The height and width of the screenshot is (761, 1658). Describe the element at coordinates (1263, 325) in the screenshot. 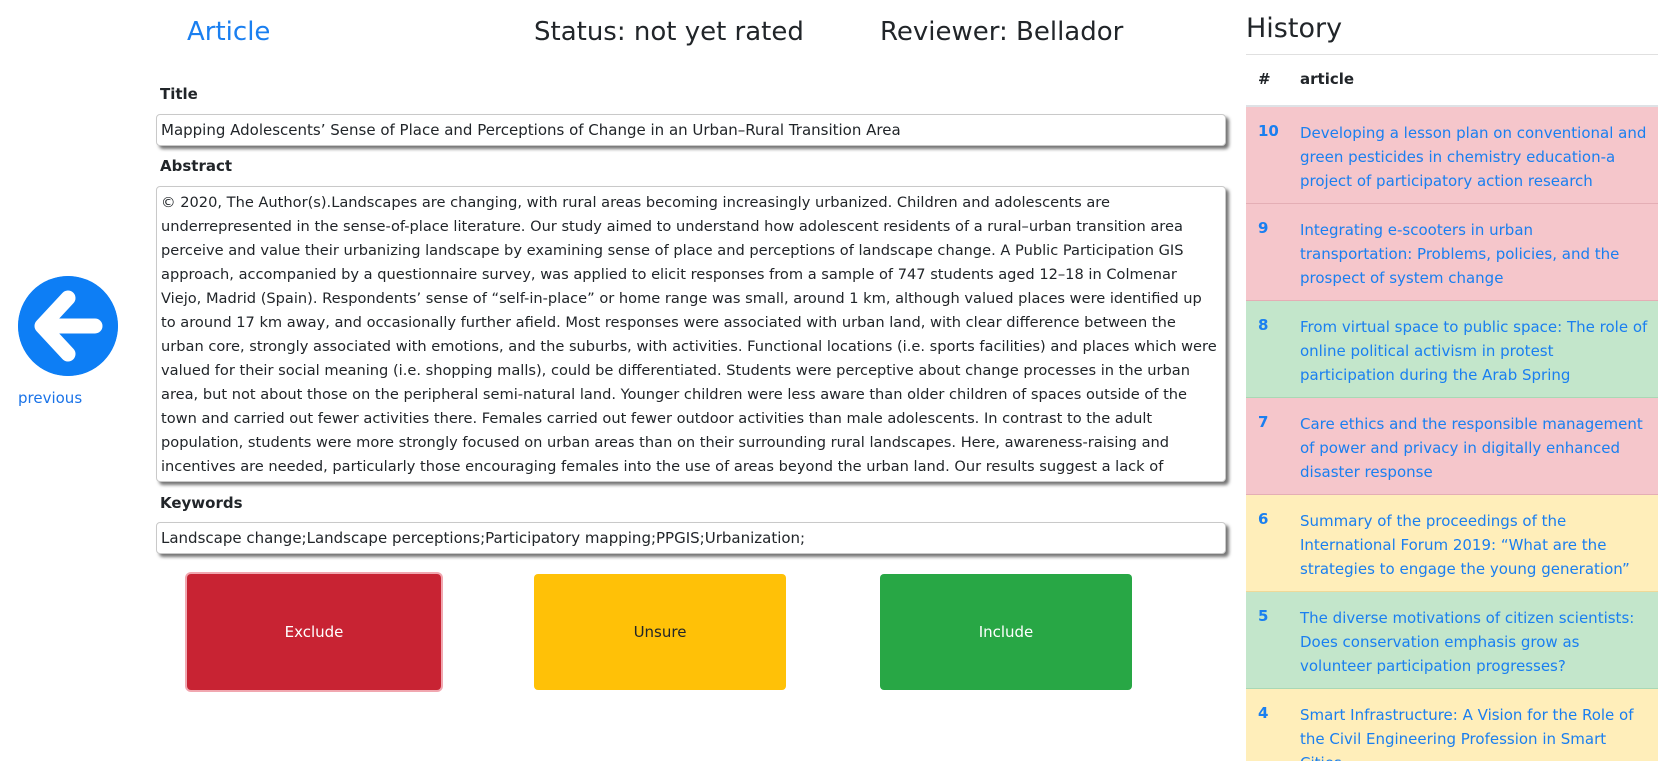

I see `history-row-num: 8` at that location.